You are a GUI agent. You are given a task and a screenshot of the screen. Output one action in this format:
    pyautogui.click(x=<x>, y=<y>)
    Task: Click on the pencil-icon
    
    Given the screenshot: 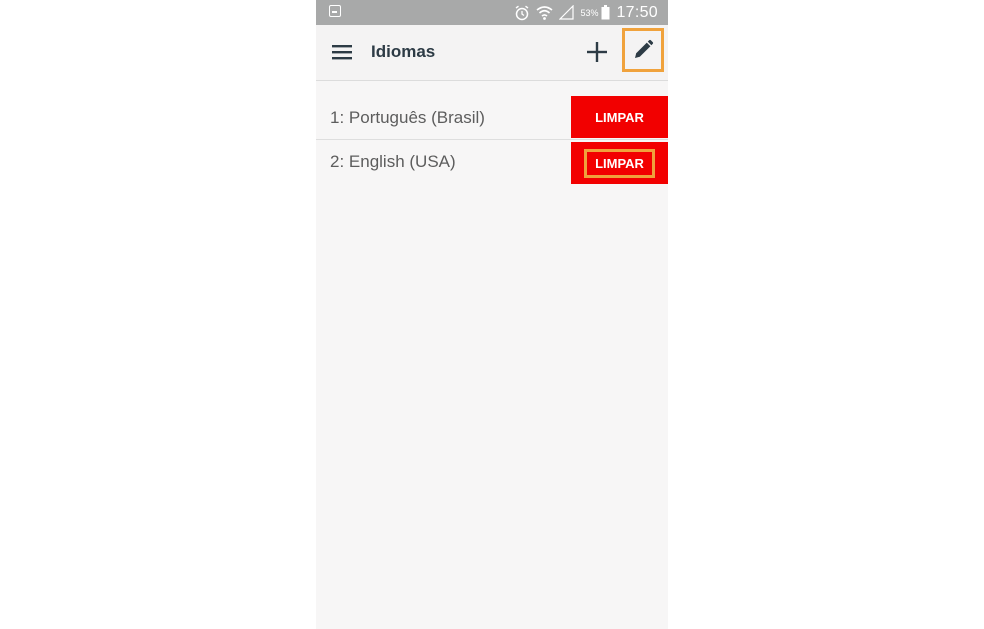 What is the action you would take?
    pyautogui.click(x=644, y=48)
    